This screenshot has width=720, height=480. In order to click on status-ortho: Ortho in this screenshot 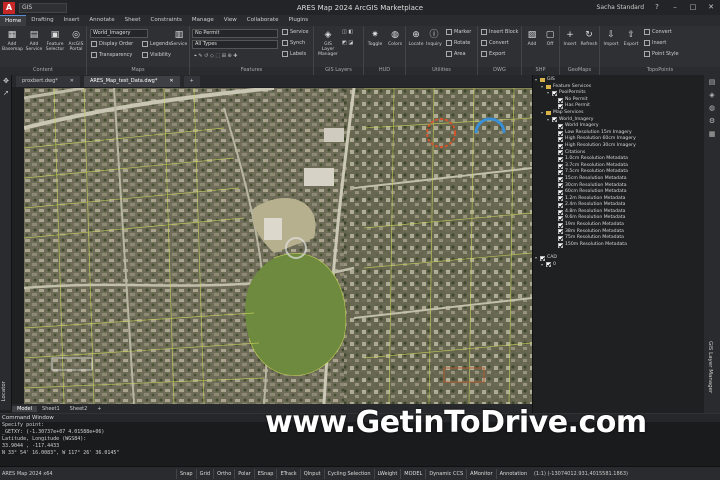, I will do `click(223, 473)`.